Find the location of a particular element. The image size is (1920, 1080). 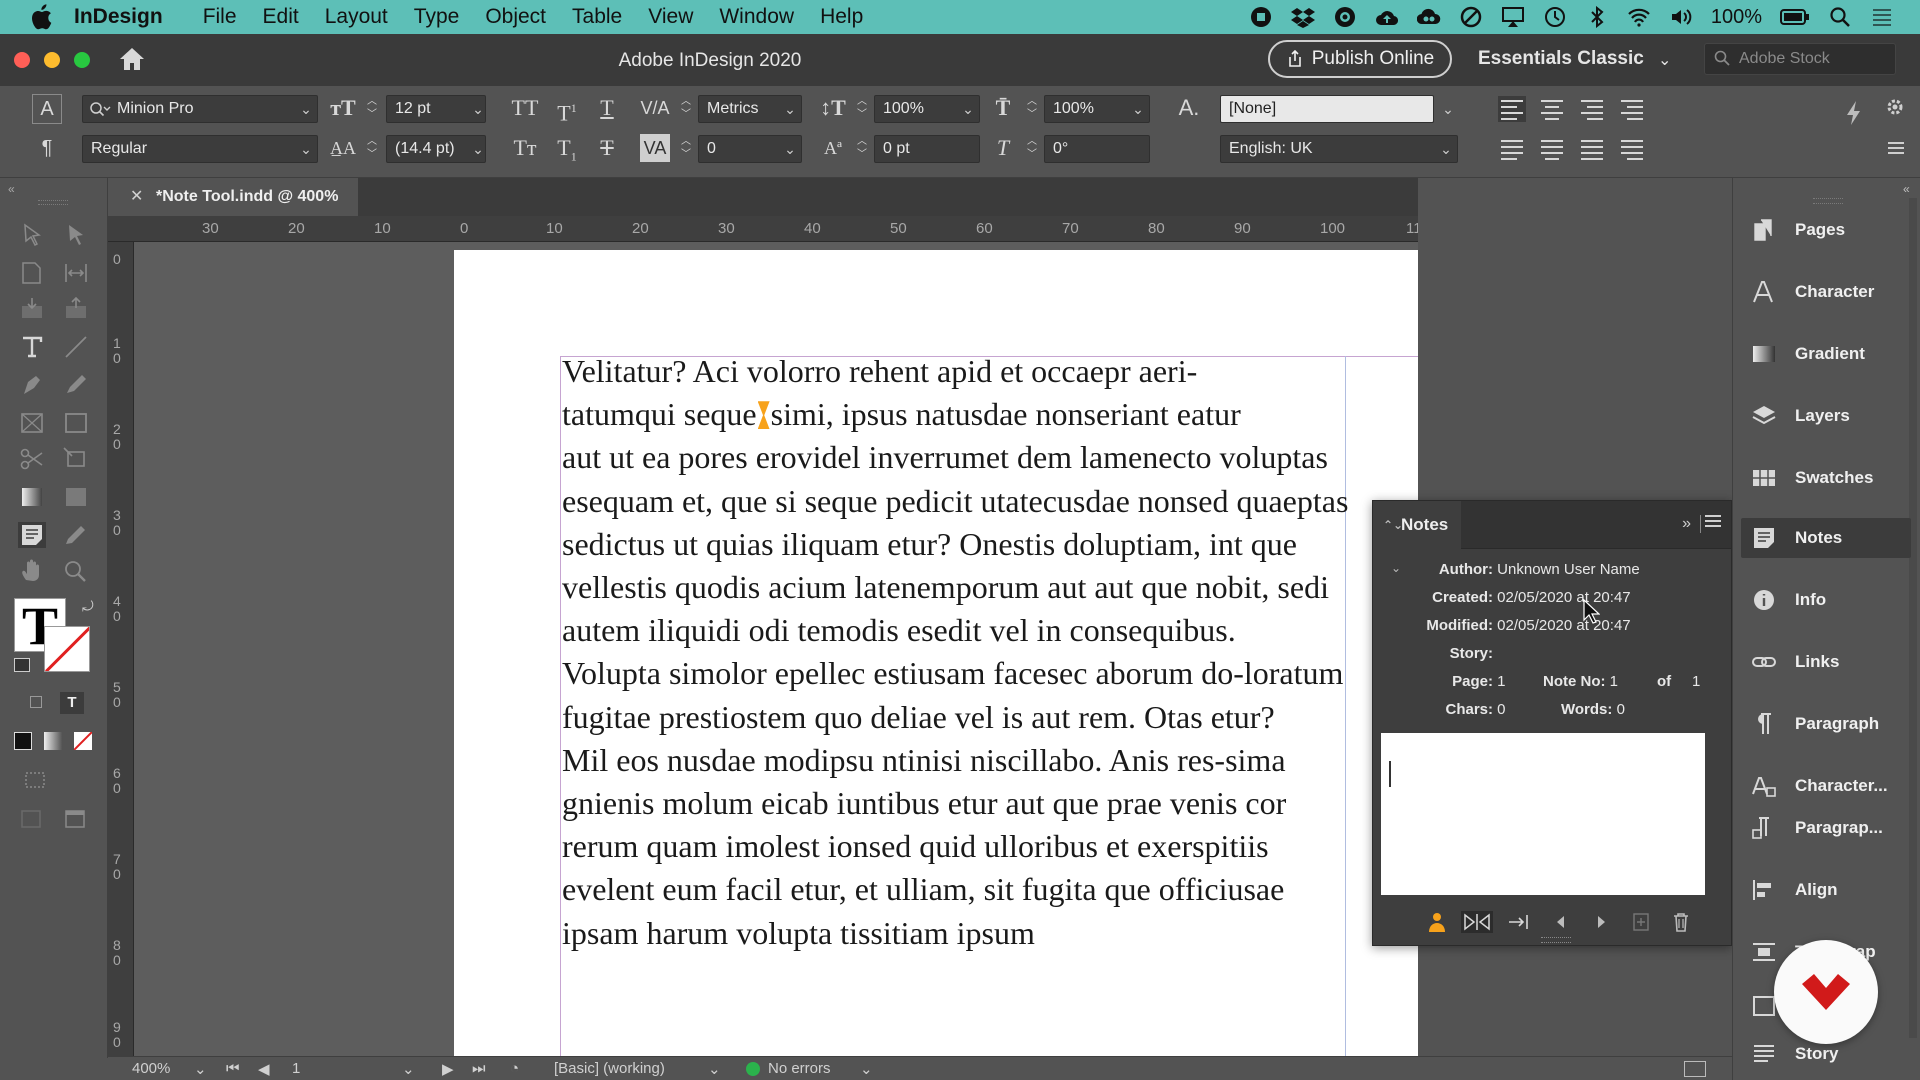

font-family-field: Minion Pro is located at coordinates (200, 109).